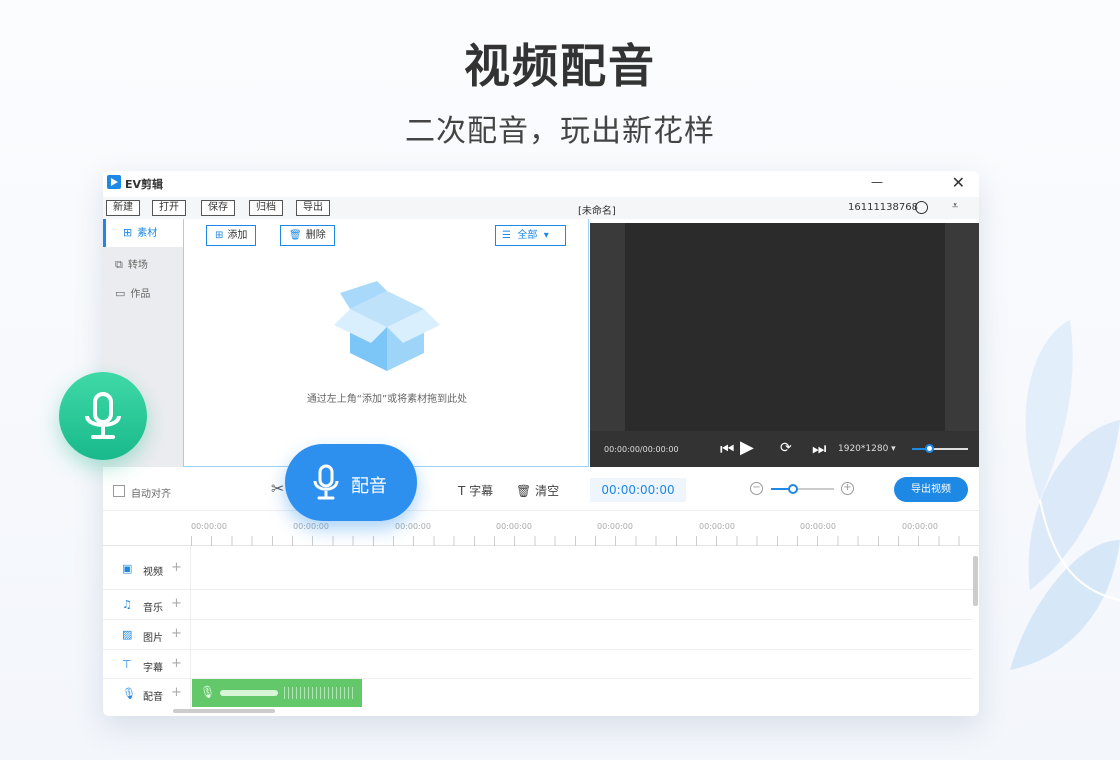 The height and width of the screenshot is (760, 1120). Describe the element at coordinates (785, 327) in the screenshot. I see `preview-screen` at that location.